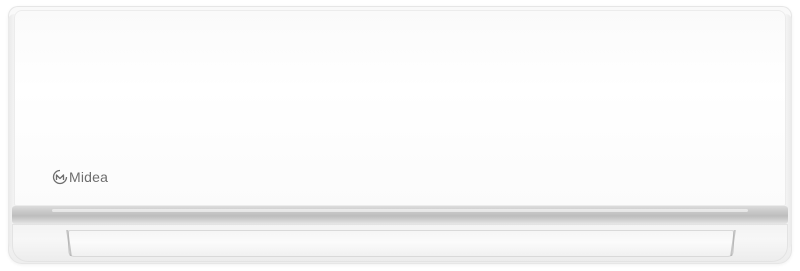  I want to click on brand-logo: Midea, so click(80, 177).